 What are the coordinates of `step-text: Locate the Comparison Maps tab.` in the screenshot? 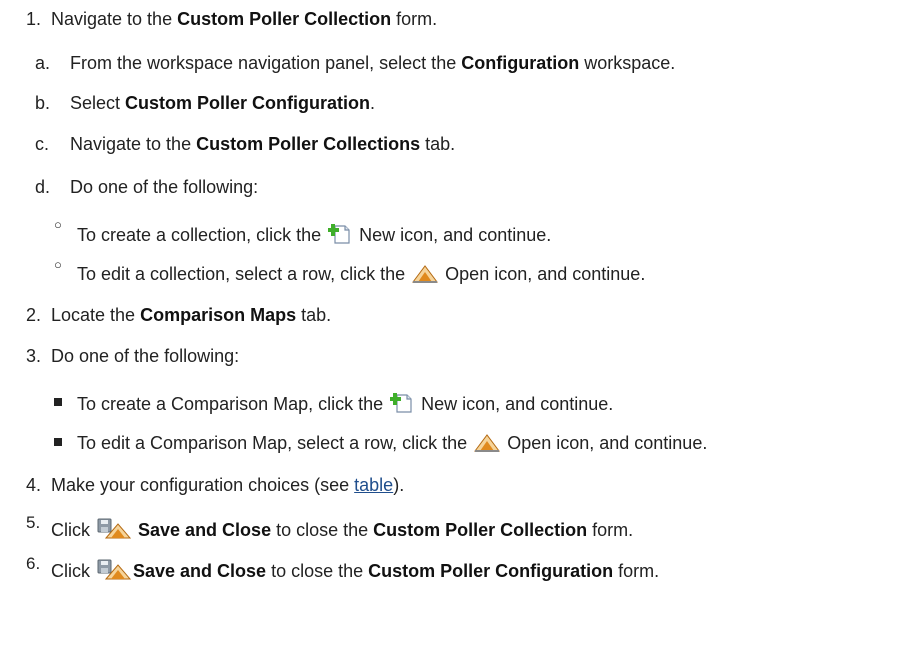 It's located at (191, 315).